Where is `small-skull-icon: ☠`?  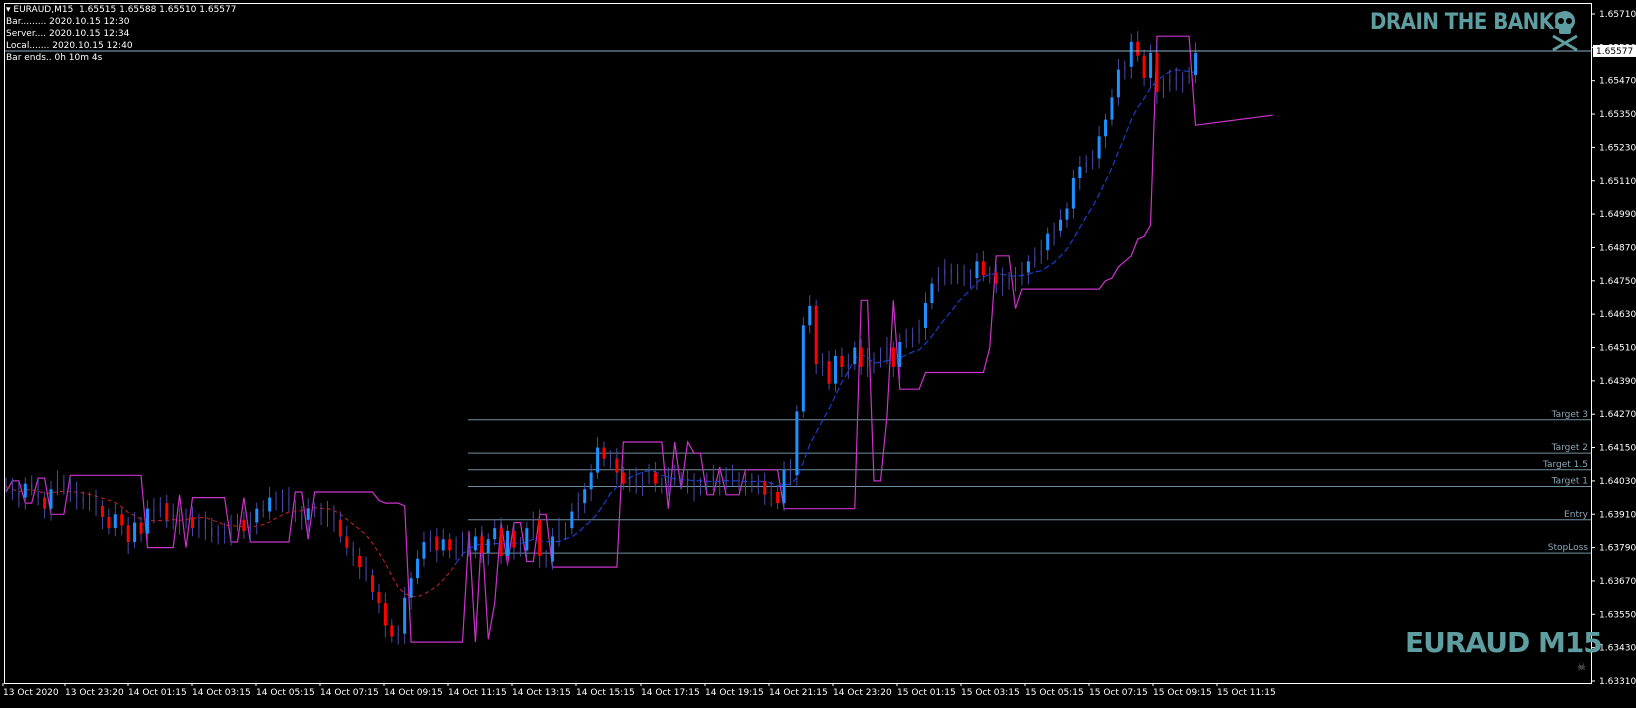
small-skull-icon: ☠ is located at coordinates (1581, 667).